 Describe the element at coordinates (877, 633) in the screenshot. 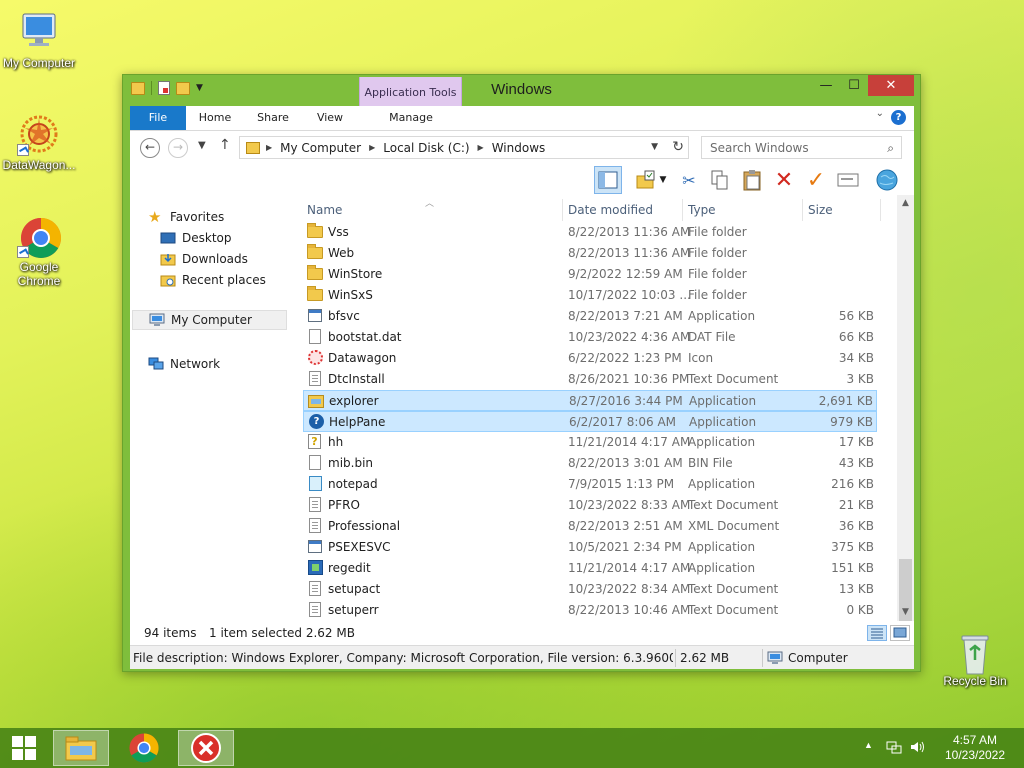

I see `details-view-button` at that location.